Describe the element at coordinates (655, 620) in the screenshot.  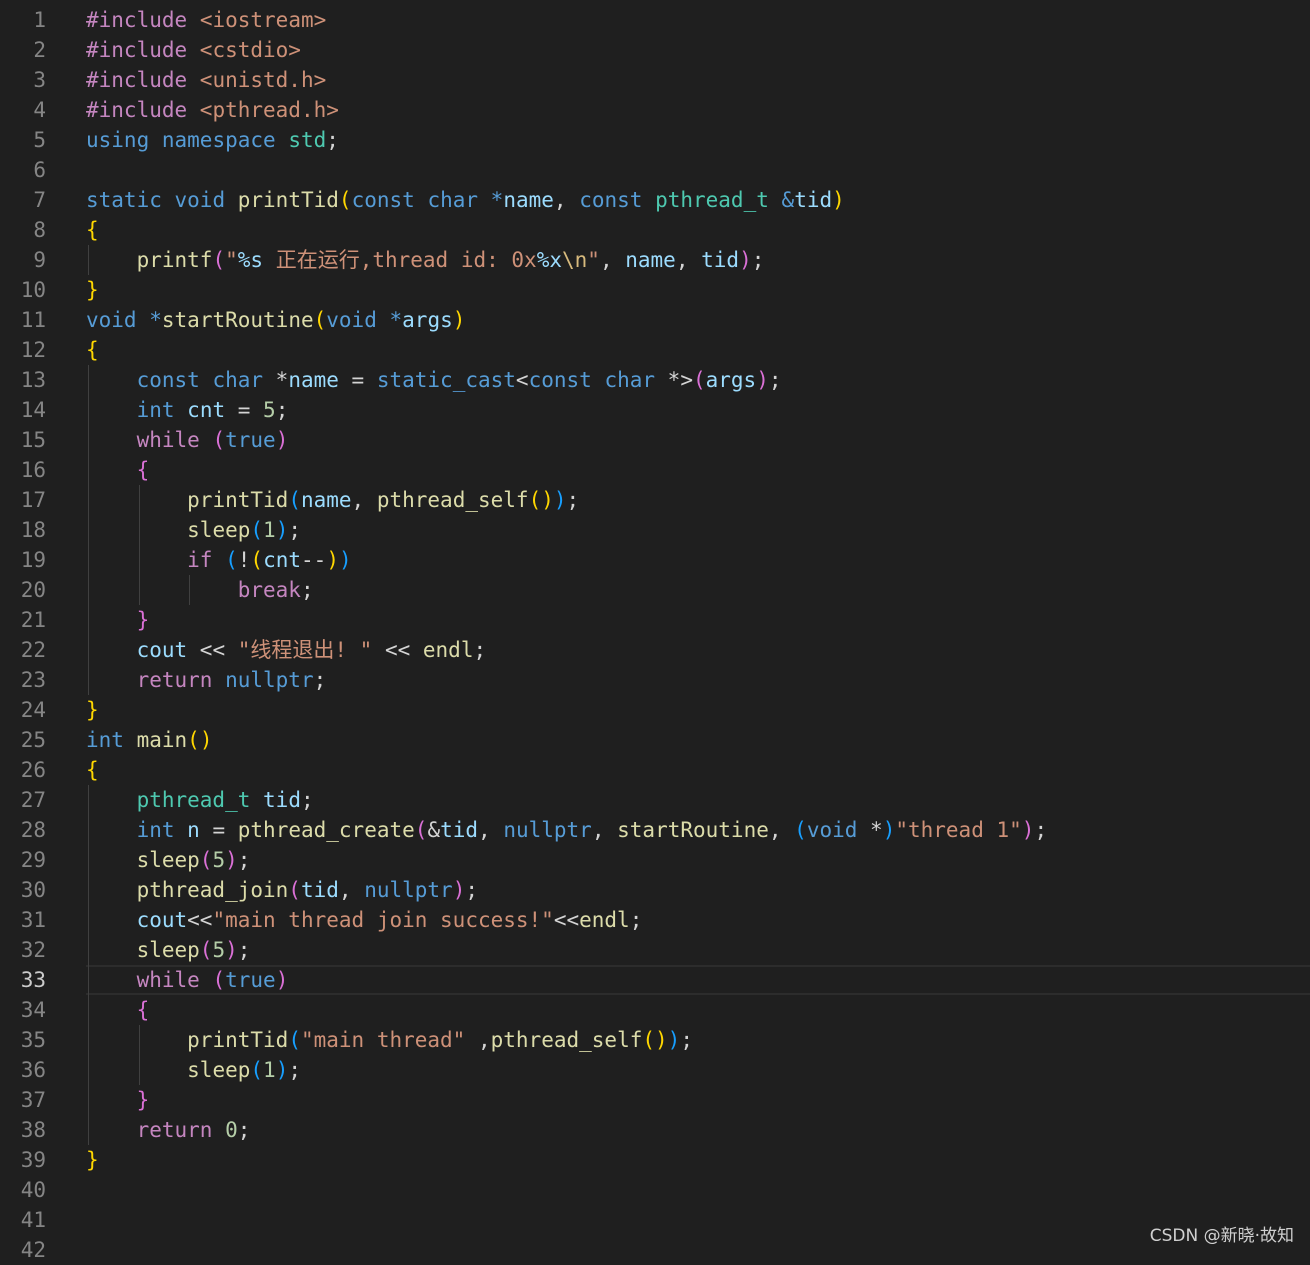
I see `code-line: 21 }` at that location.